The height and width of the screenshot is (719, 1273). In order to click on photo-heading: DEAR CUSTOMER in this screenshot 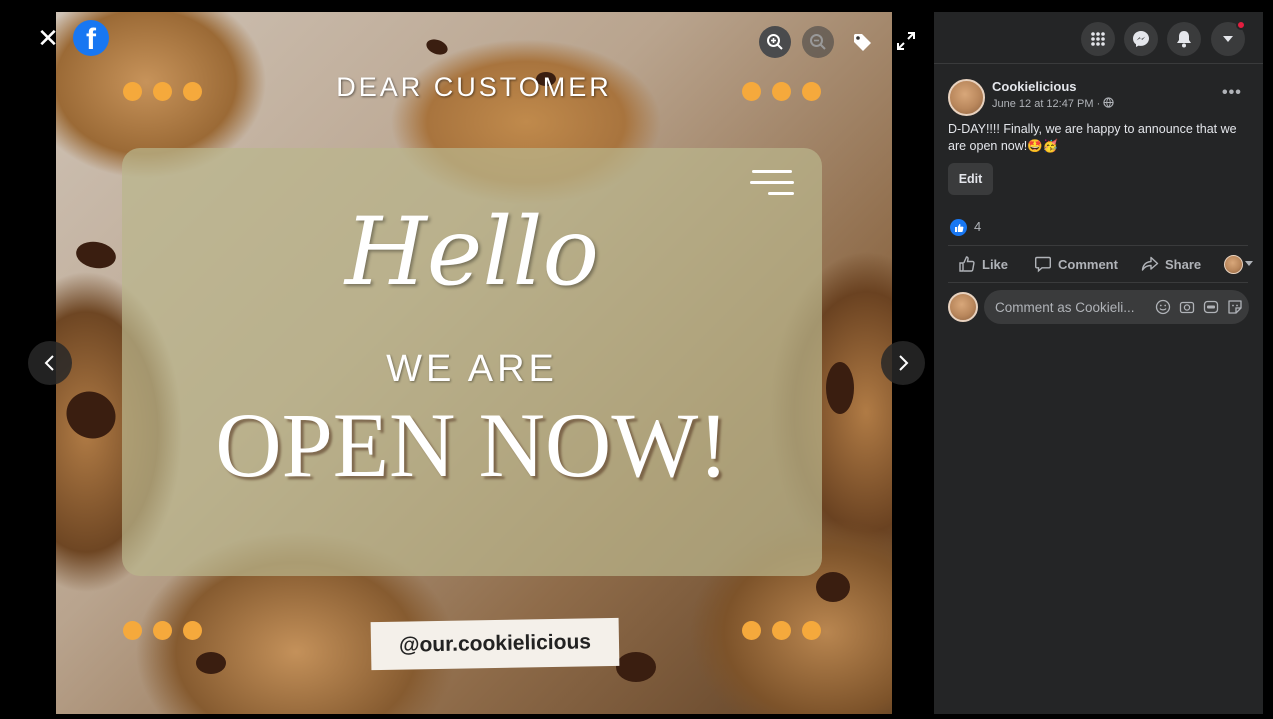, I will do `click(474, 87)`.